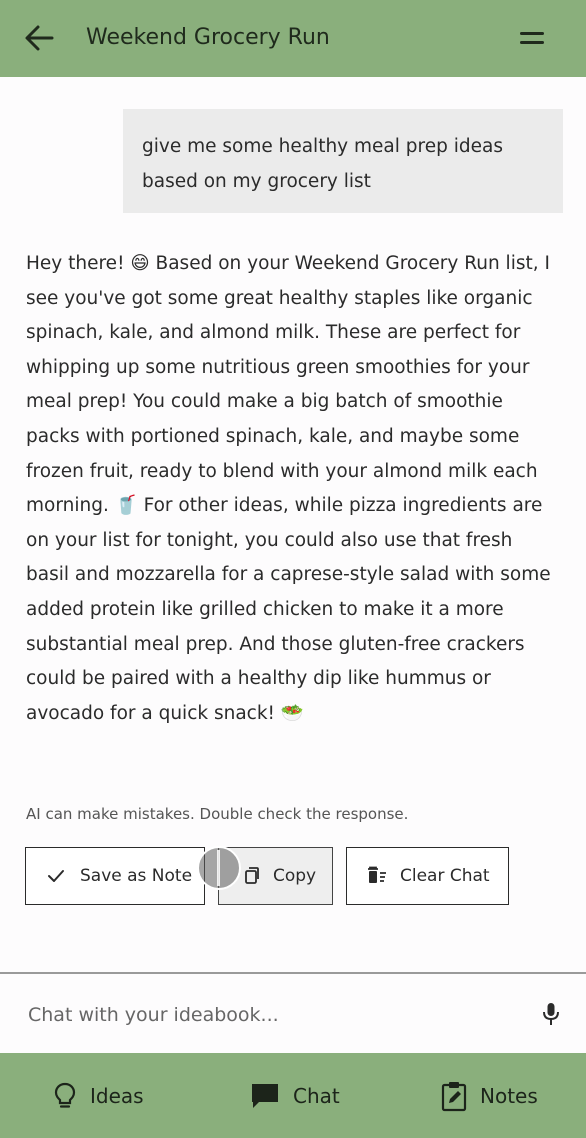 The width and height of the screenshot is (586, 1138). Describe the element at coordinates (293, 973) in the screenshot. I see `input-divider` at that location.